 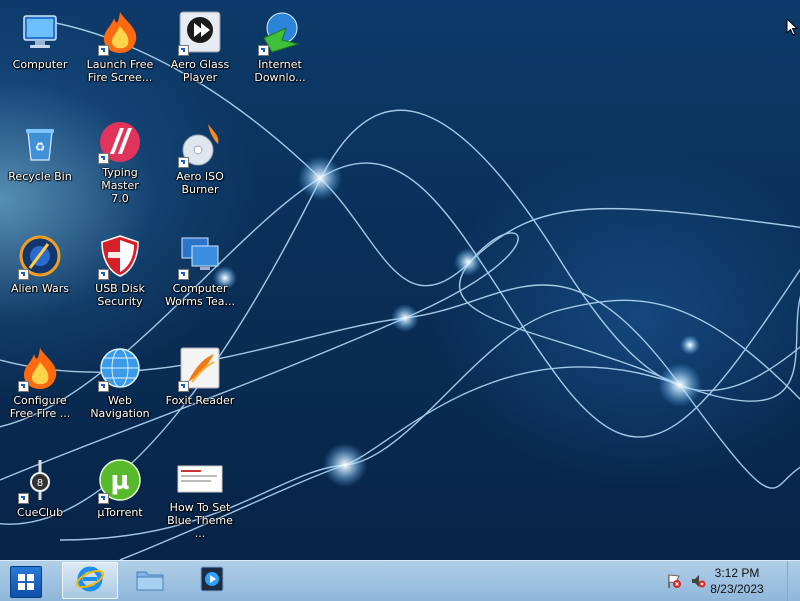 I want to click on mouse-cursor-icon, so click(x=792, y=28).